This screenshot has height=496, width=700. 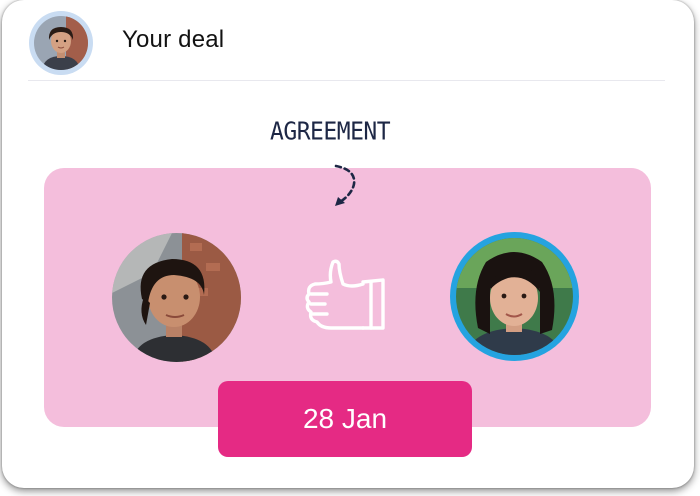 I want to click on right-party-avatar, so click(x=514, y=296).